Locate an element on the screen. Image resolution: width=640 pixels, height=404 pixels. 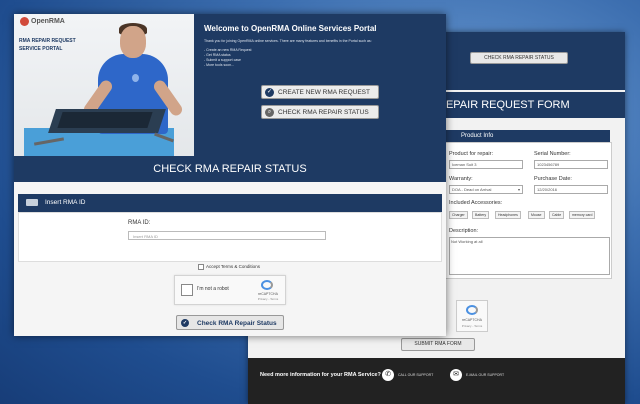
rma-id-input: Insert RMA ID is located at coordinates (227, 235).